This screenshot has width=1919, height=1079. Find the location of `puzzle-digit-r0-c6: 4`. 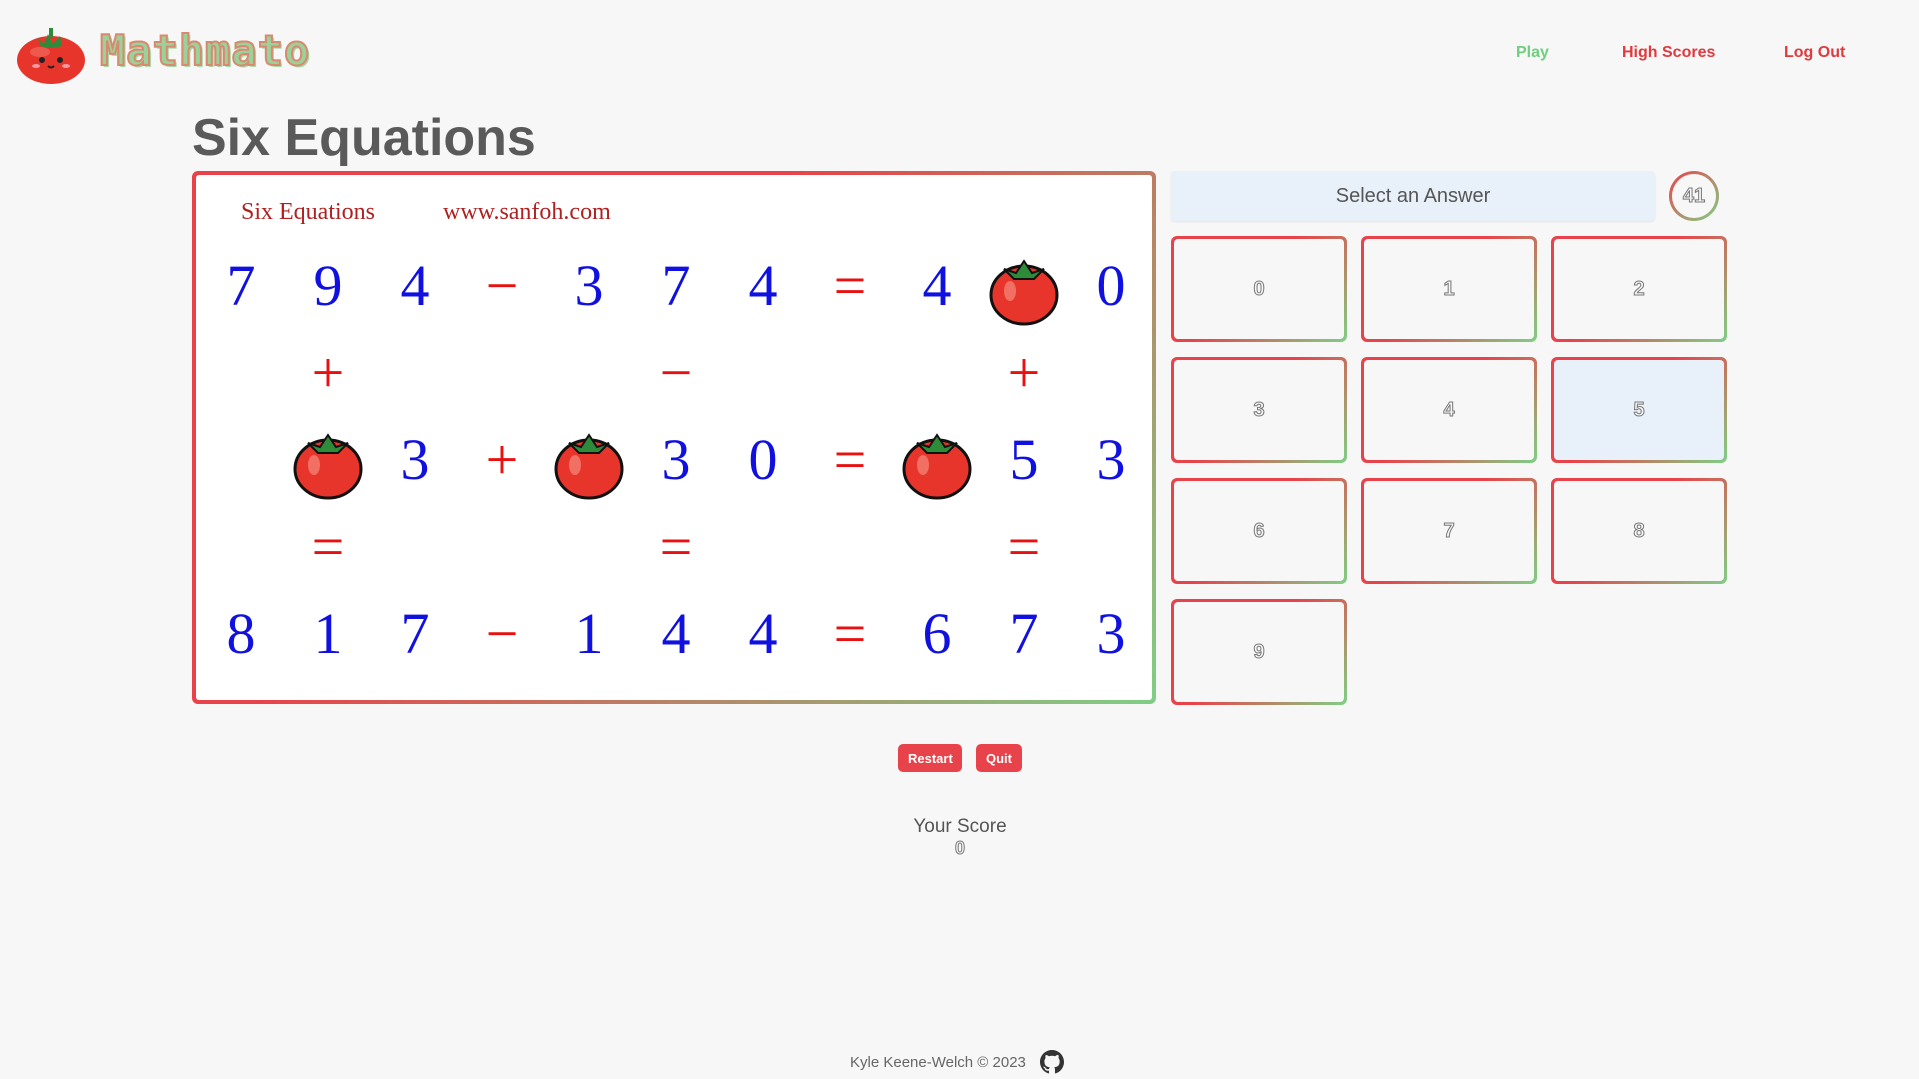

puzzle-digit-r0-c6: 4 is located at coordinates (763, 285).